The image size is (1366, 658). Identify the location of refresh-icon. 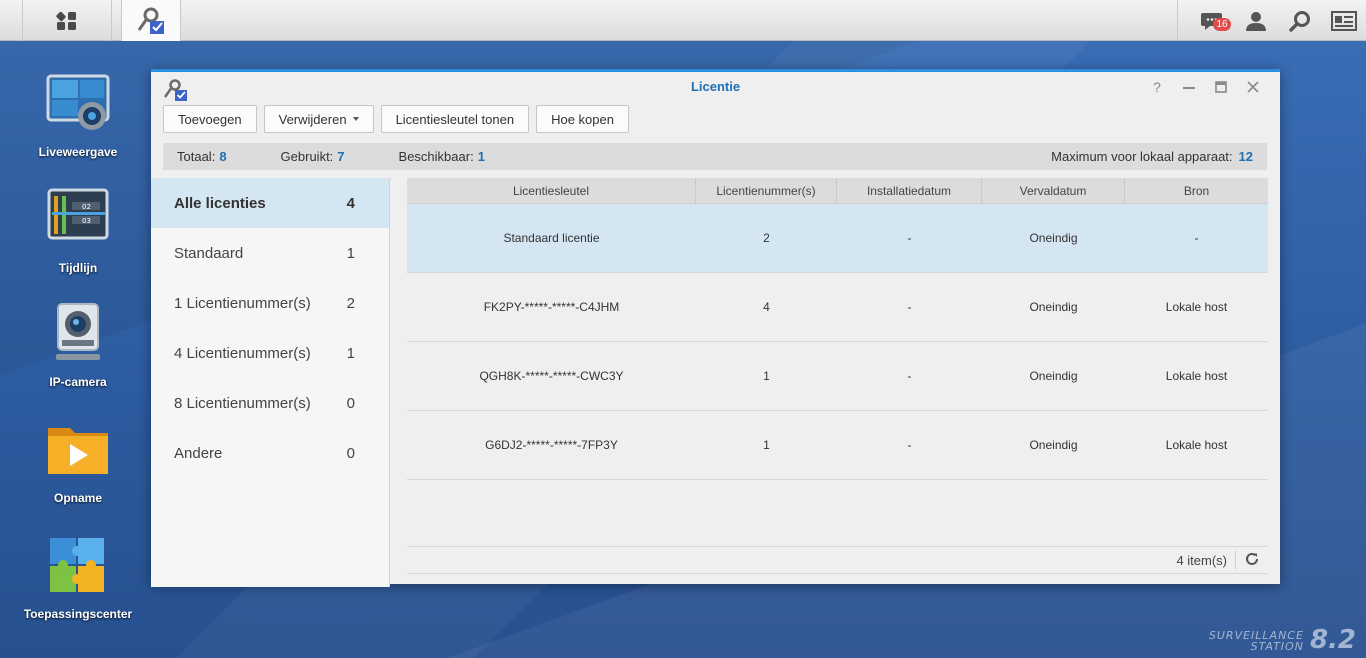
(1252, 558).